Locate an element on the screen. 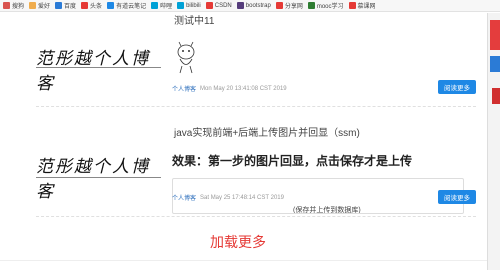 The height and width of the screenshot is (270, 500). post-meta: 个人博客 Mon May 20 13:41:08 CST 2019 is located at coordinates (229, 89).